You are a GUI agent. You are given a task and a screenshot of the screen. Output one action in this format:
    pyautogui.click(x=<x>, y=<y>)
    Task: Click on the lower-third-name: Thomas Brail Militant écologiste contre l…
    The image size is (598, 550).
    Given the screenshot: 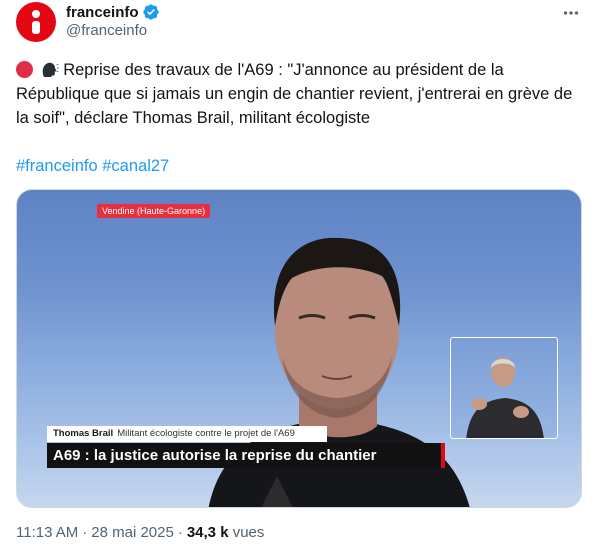 What is the action you would take?
    pyautogui.click(x=187, y=434)
    